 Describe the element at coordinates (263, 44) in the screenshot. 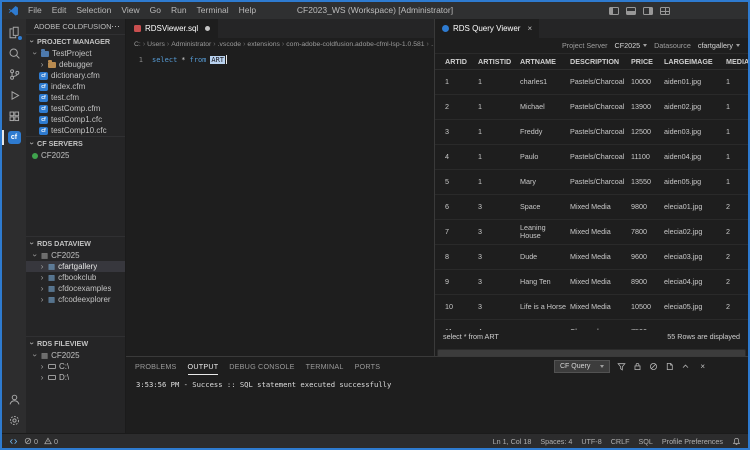

I see `breadcrumb-item-extensions: extensions` at that location.